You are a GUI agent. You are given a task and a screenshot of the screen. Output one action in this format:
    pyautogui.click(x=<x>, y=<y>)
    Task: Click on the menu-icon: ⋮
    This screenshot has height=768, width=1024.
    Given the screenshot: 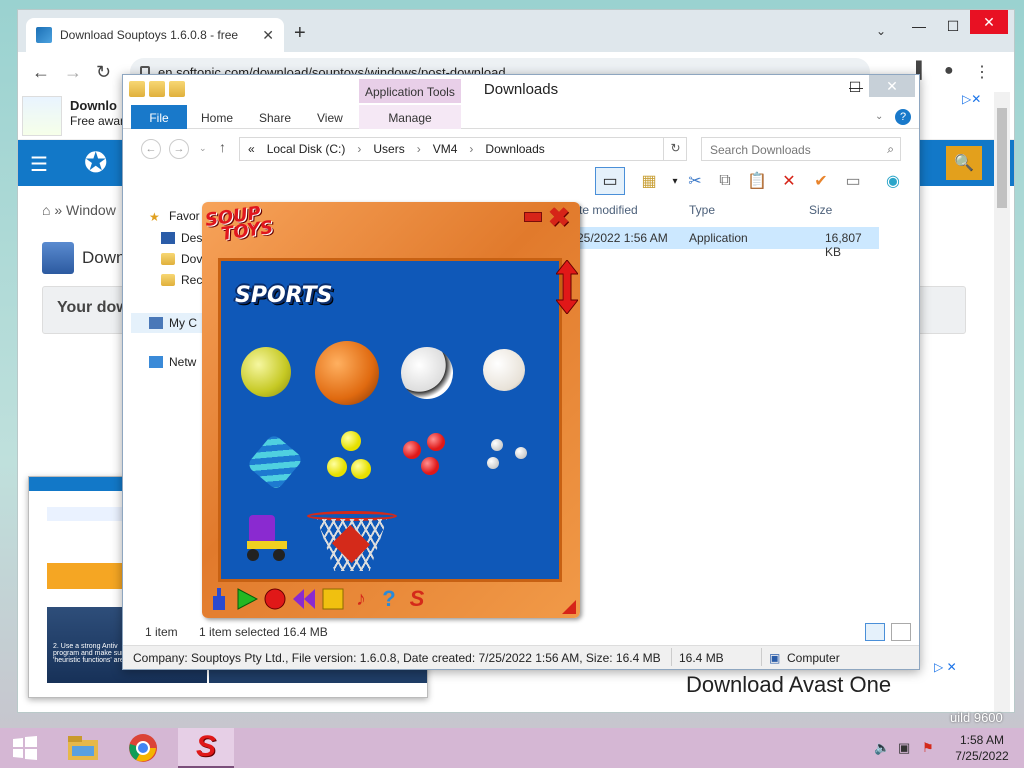 What is the action you would take?
    pyautogui.click(x=982, y=72)
    